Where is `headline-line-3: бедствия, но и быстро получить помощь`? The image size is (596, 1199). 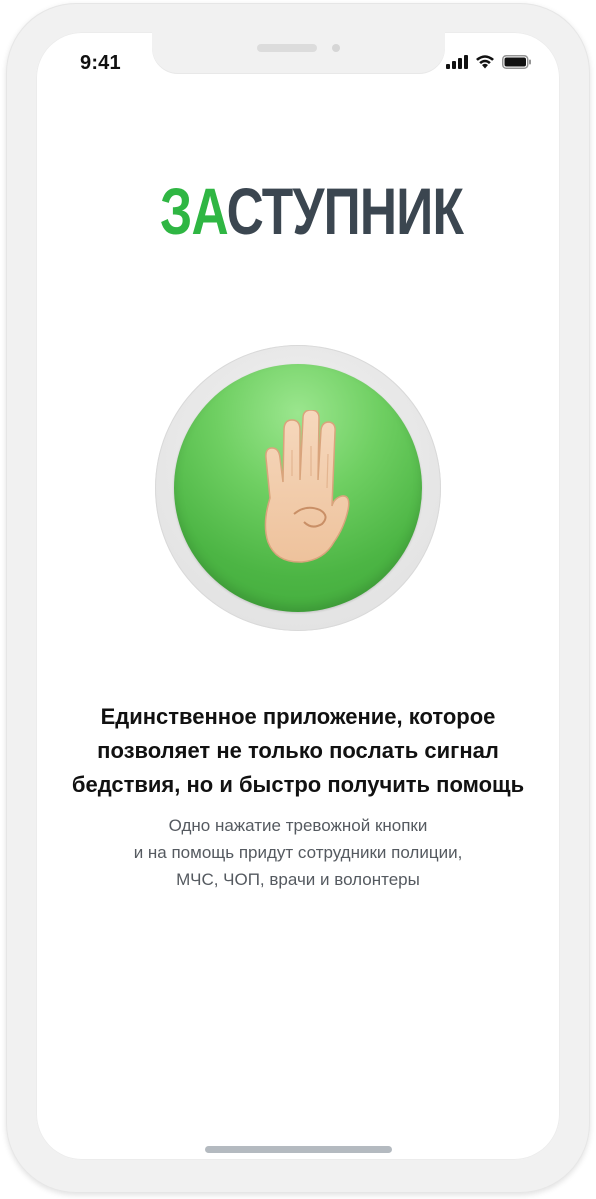
headline-line-3: бедствия, но и быстро получить помощь is located at coordinates (298, 784).